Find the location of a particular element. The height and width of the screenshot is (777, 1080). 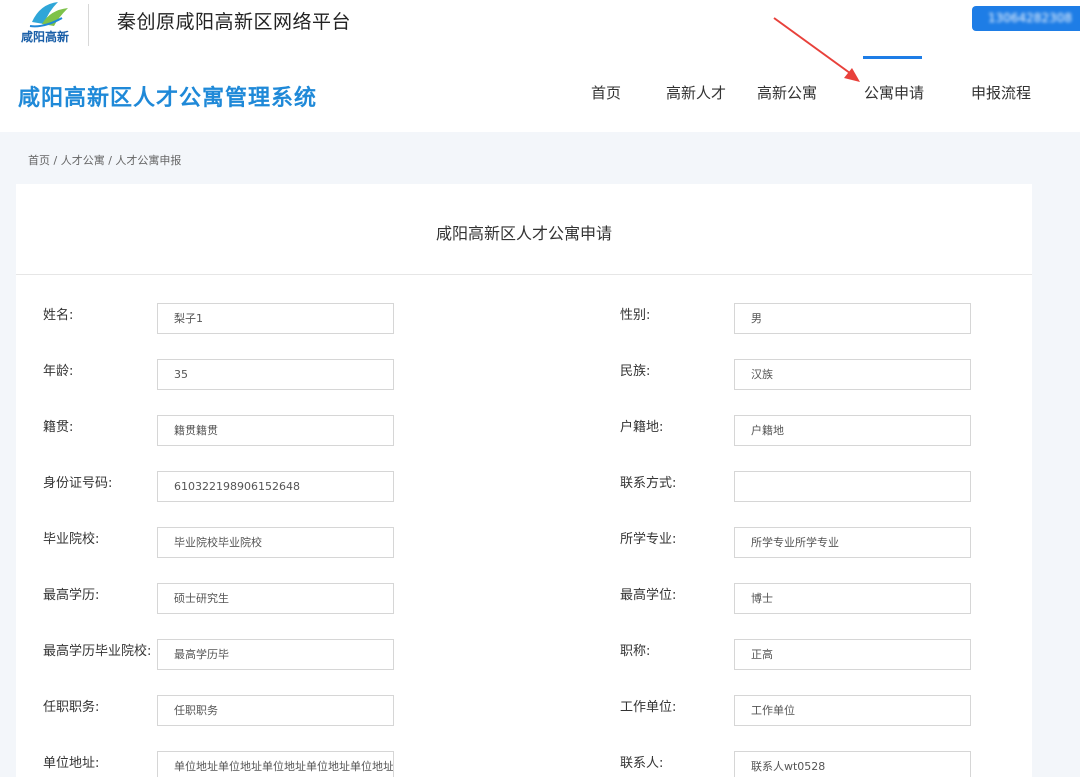

nav-active-indicator is located at coordinates (892, 57).